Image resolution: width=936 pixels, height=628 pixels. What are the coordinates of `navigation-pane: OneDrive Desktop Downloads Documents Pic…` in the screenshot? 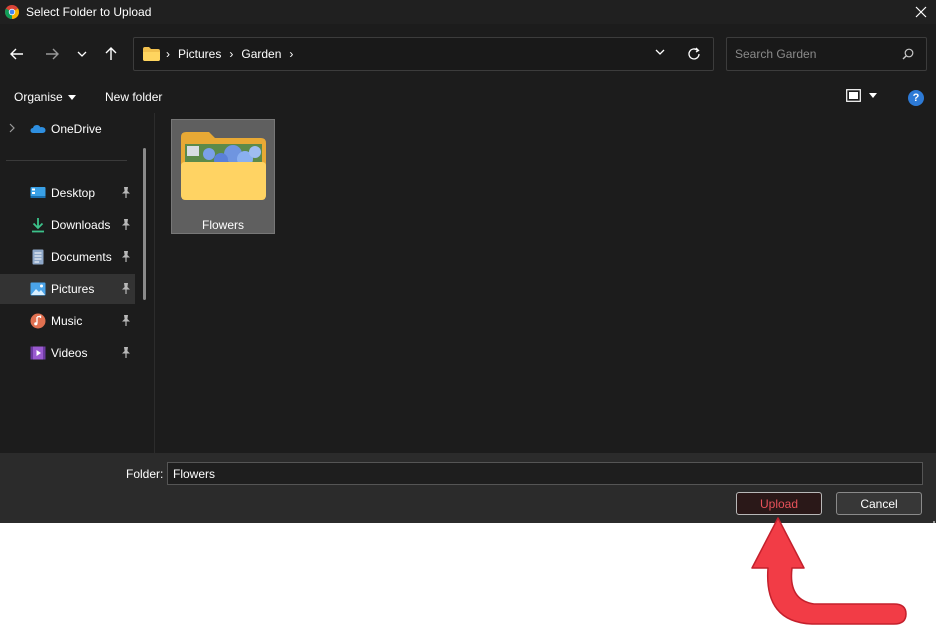 It's located at (77, 283).